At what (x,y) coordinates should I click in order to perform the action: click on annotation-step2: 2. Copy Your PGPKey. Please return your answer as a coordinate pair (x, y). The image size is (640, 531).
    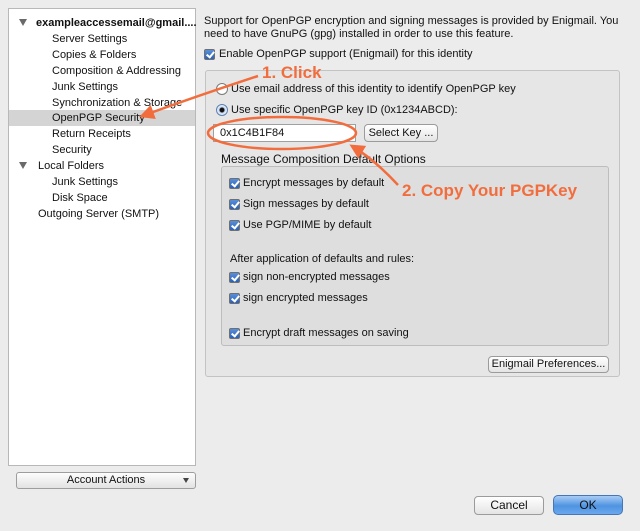
    Looking at the image, I should click on (490, 190).